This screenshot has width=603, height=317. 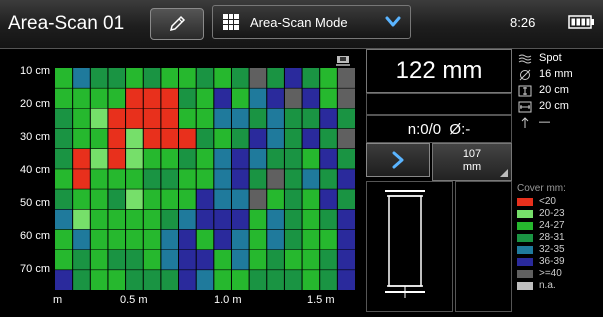 I want to click on depth-setting-button: 107 mm, so click(x=472, y=162).